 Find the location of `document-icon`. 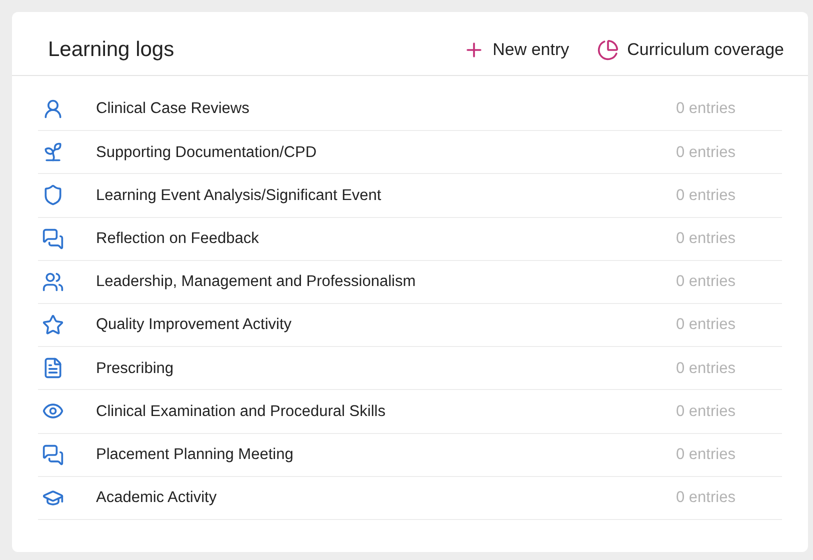

document-icon is located at coordinates (53, 368).